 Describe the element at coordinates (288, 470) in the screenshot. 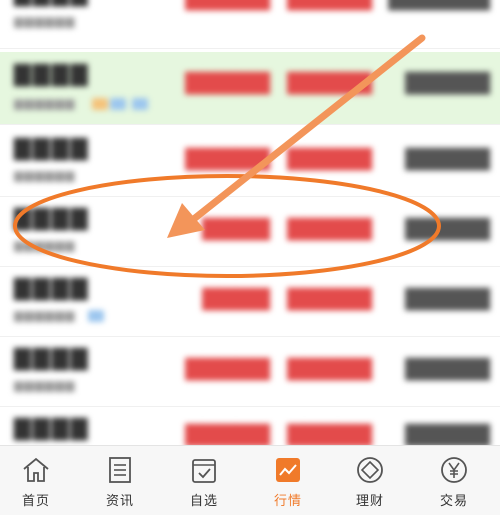

I see `market-chart-icon` at that location.